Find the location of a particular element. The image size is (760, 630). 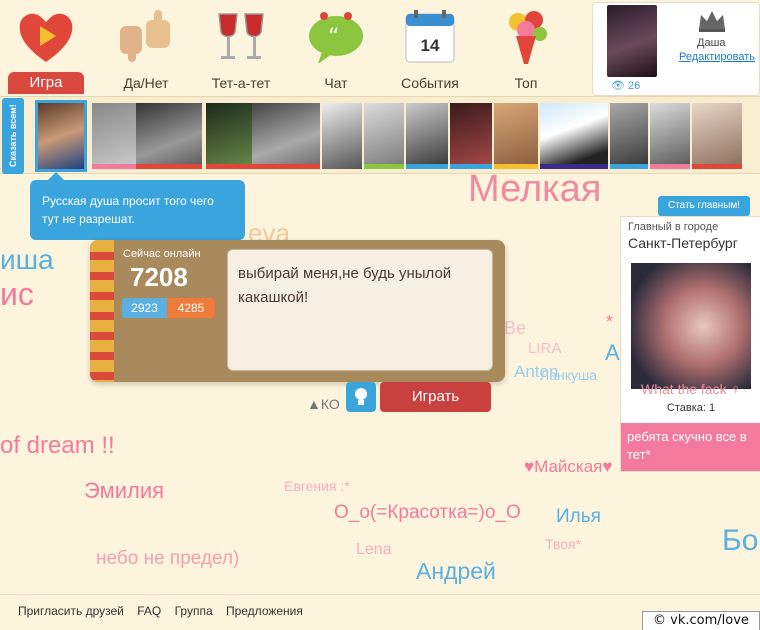

status-message: выбирай меня,не будь унылой какашкой! is located at coordinates (360, 310).